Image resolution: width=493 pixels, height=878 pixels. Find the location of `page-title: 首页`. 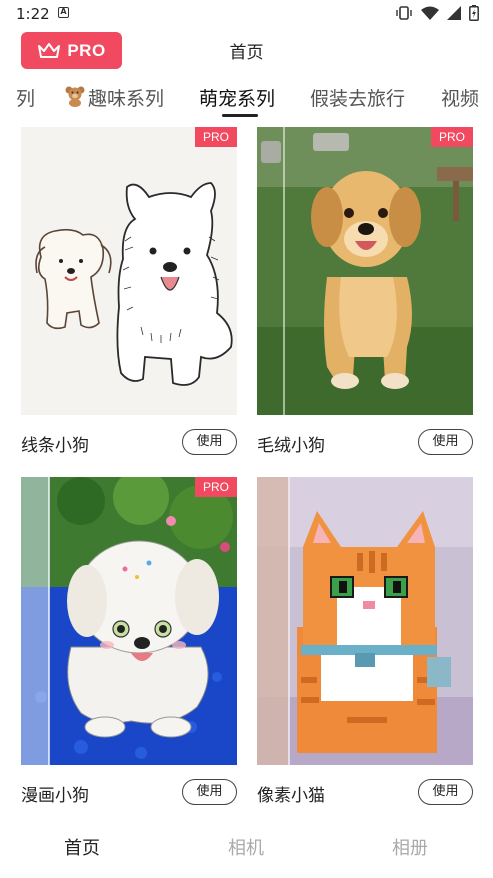

page-title: 首页 is located at coordinates (246, 53).